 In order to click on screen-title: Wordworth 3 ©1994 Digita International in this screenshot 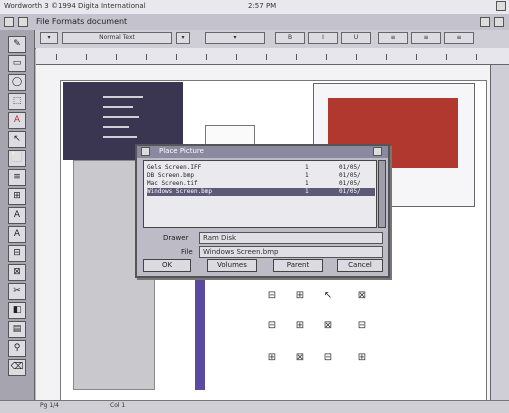, I will do `click(75, 6)`.